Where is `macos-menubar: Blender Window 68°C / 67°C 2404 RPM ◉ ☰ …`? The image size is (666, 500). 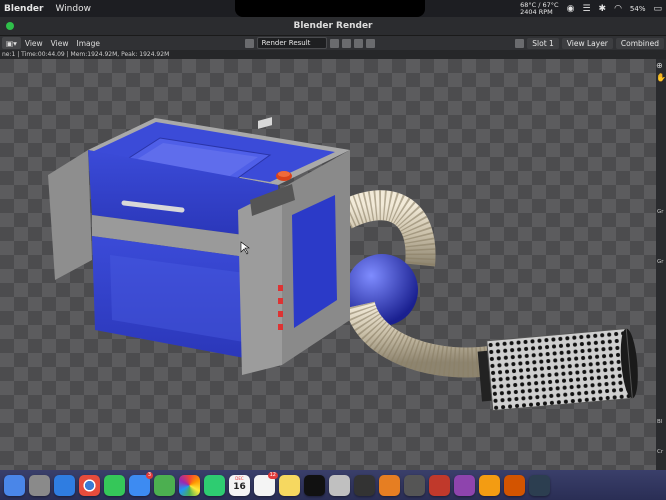
macos-menubar: Blender Window 68°C / 67°C 2404 RPM ◉ ☰ … is located at coordinates (333, 9).